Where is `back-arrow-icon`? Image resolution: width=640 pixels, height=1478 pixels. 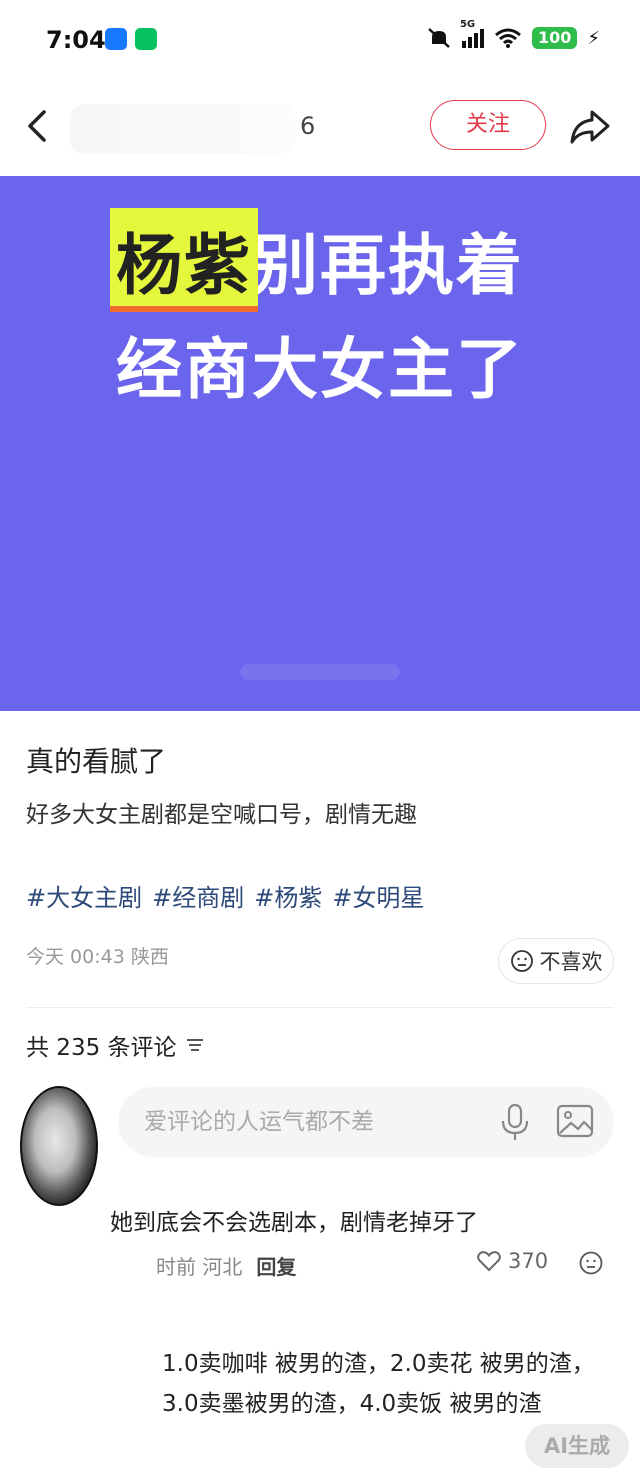 back-arrow-icon is located at coordinates (40, 126).